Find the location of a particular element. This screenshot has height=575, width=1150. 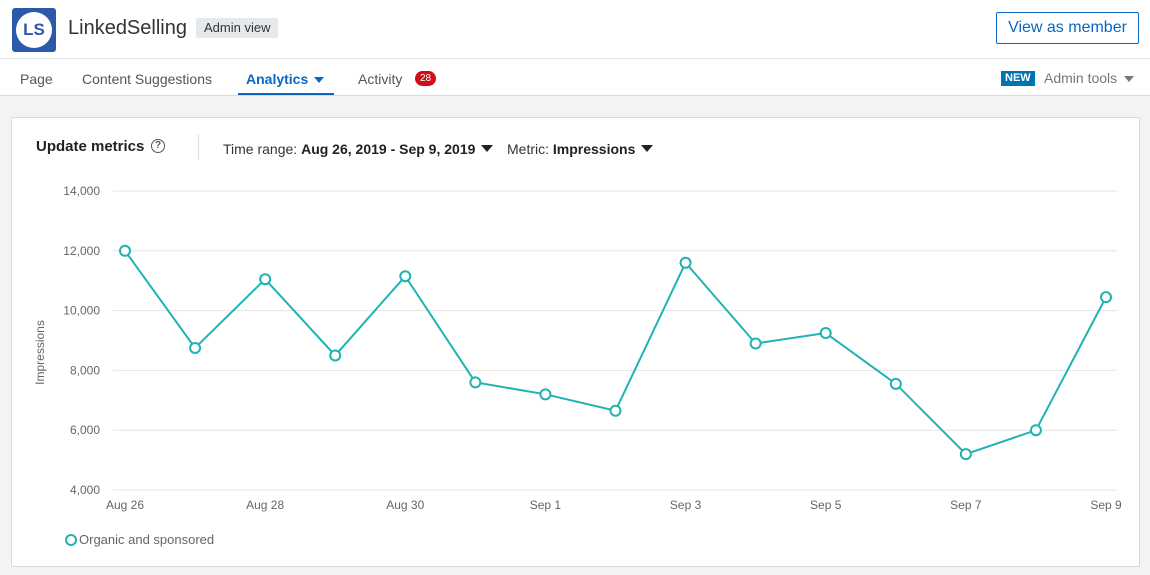

x-tick-label: Sep 3 is located at coordinates (686, 505).